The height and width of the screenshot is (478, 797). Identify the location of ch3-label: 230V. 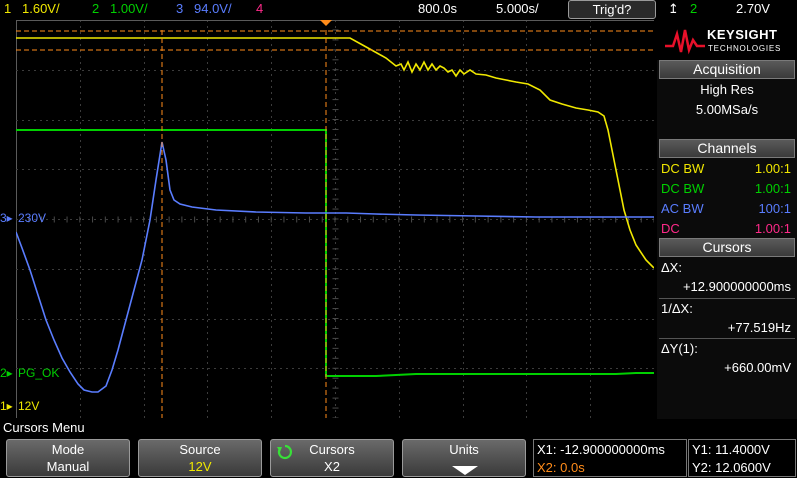
(32, 218).